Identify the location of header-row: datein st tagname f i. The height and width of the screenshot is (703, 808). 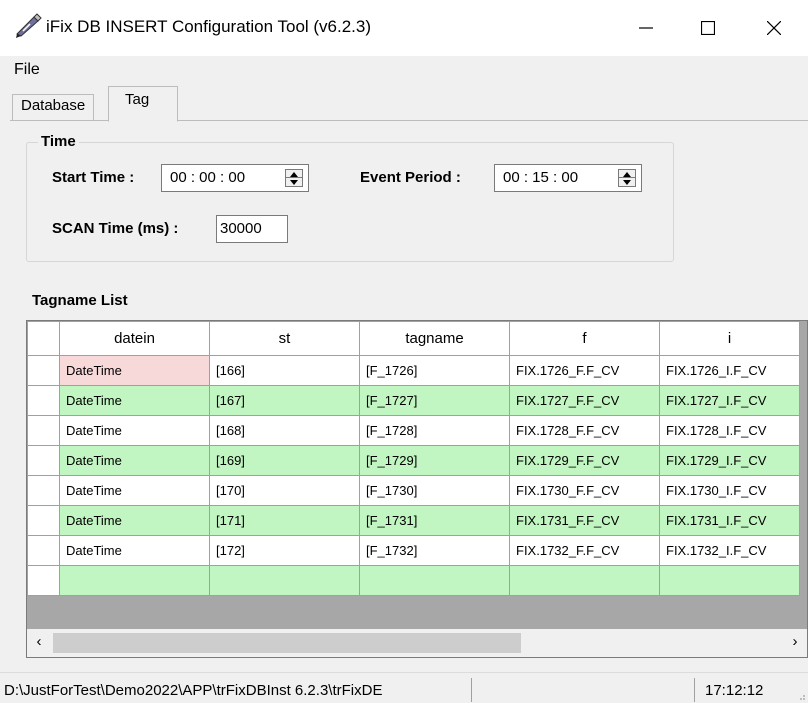
(413, 338).